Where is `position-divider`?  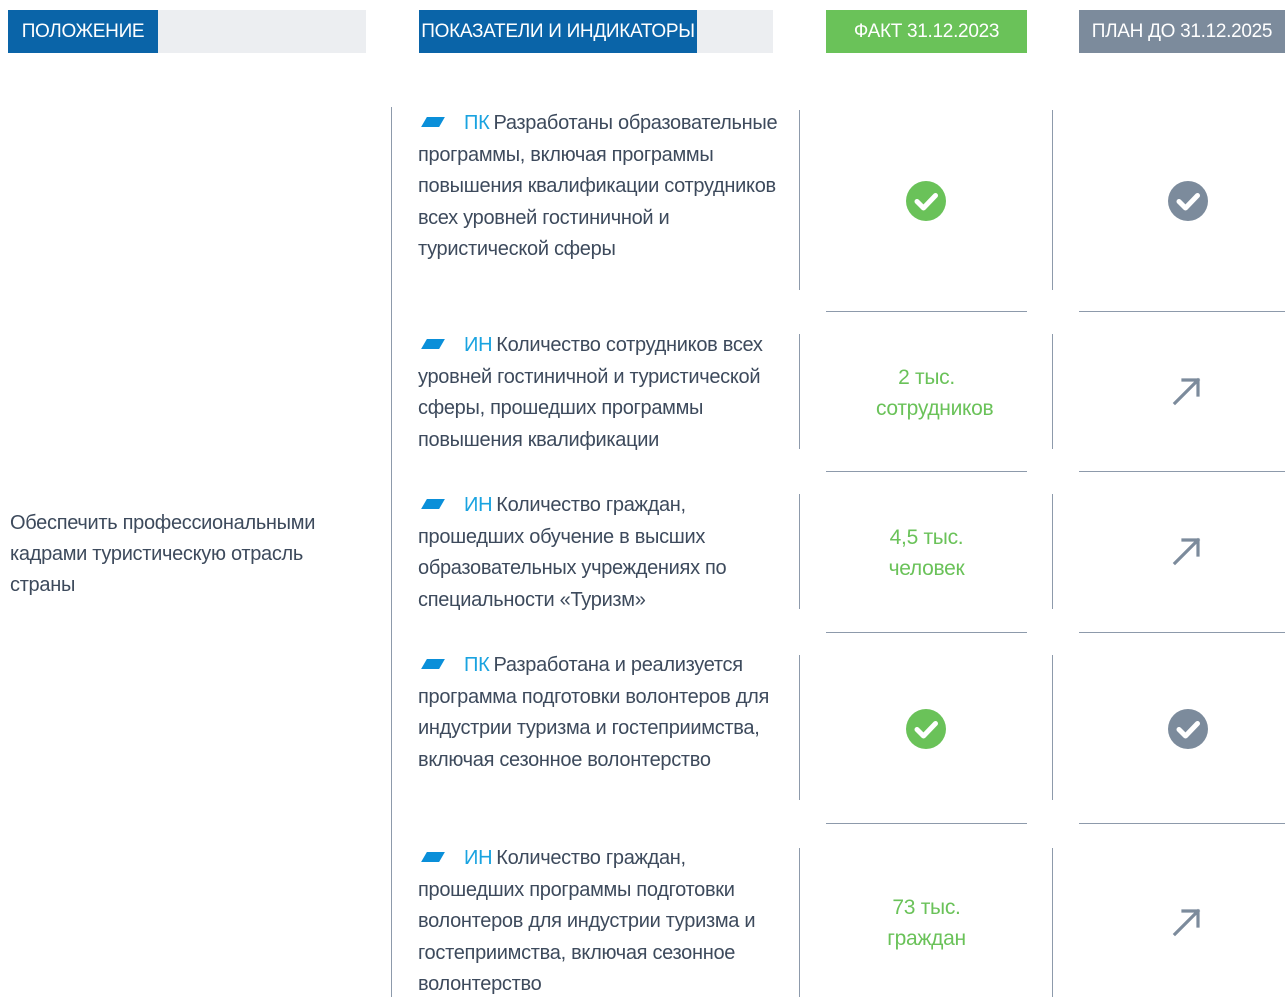 position-divider is located at coordinates (391, 552).